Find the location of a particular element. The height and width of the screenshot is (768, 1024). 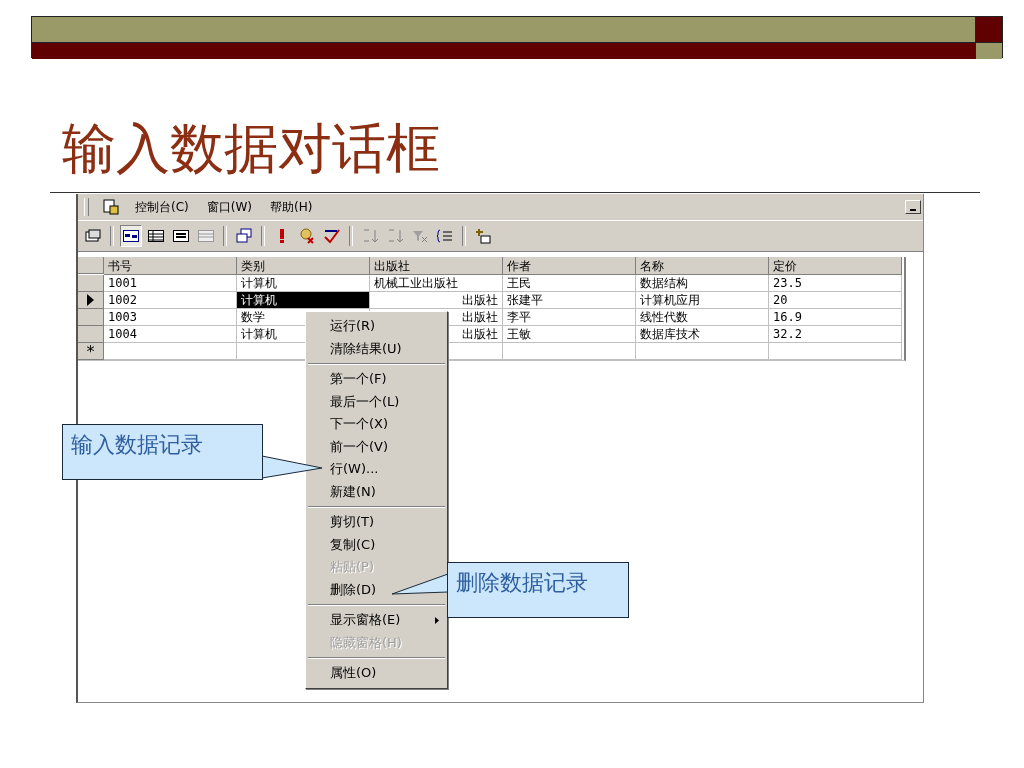

windows-icon is located at coordinates (244, 236).